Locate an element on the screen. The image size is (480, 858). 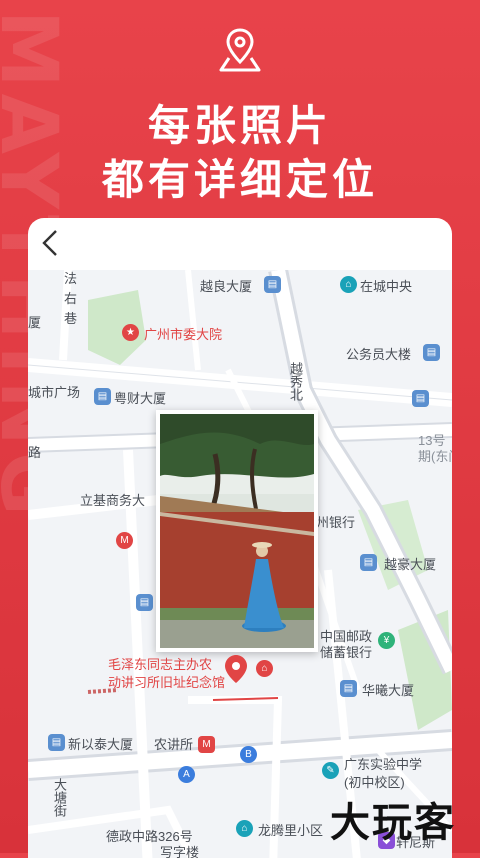
photo-location-marker-icon is located at coordinates (236, 669).